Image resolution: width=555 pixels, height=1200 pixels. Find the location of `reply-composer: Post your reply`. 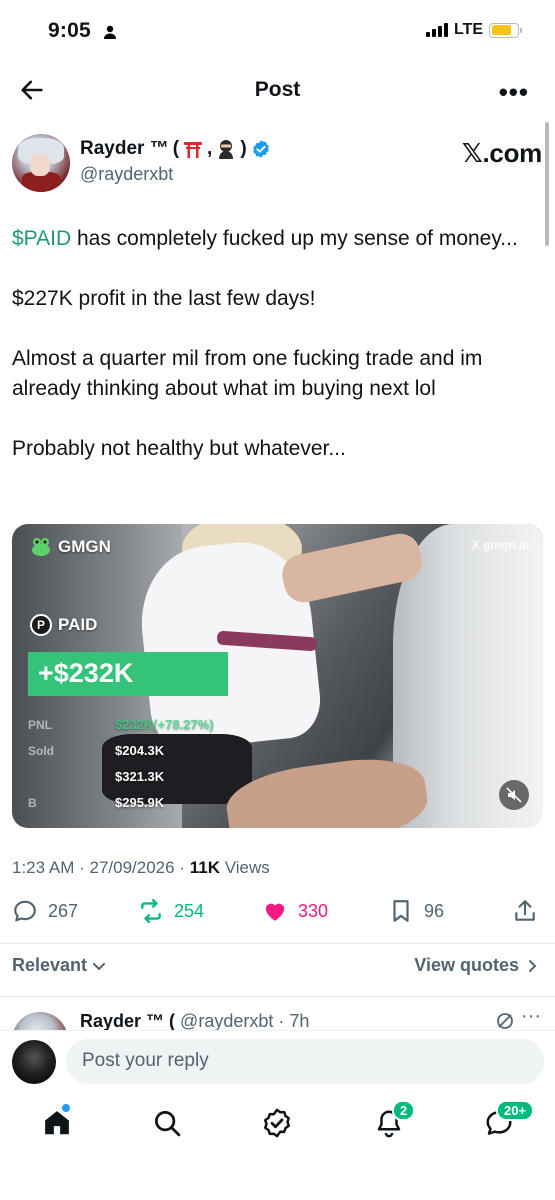

reply-composer: Post your reply is located at coordinates (277, 1062).